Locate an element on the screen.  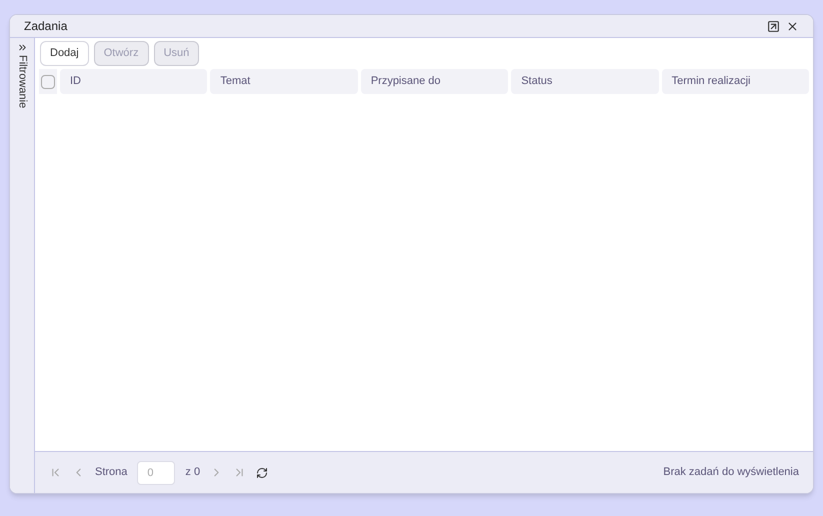
select-all-checkbox is located at coordinates (48, 81).